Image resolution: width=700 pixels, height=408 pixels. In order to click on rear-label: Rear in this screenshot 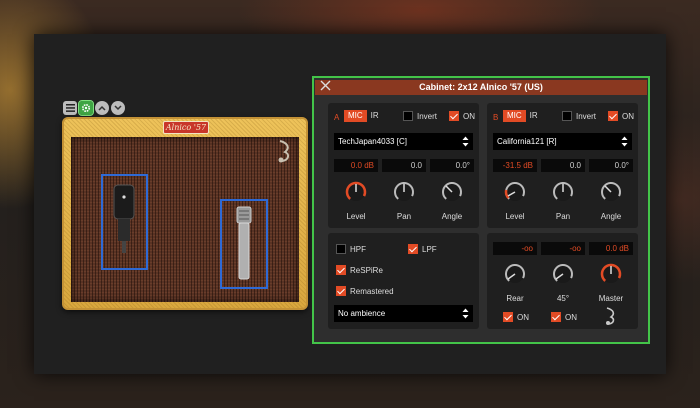, I will do `click(515, 298)`.